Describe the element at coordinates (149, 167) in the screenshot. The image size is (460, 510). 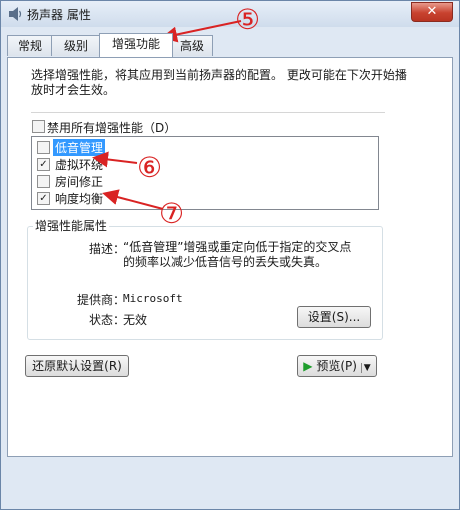
I see `annotation-6: ⑥` at that location.